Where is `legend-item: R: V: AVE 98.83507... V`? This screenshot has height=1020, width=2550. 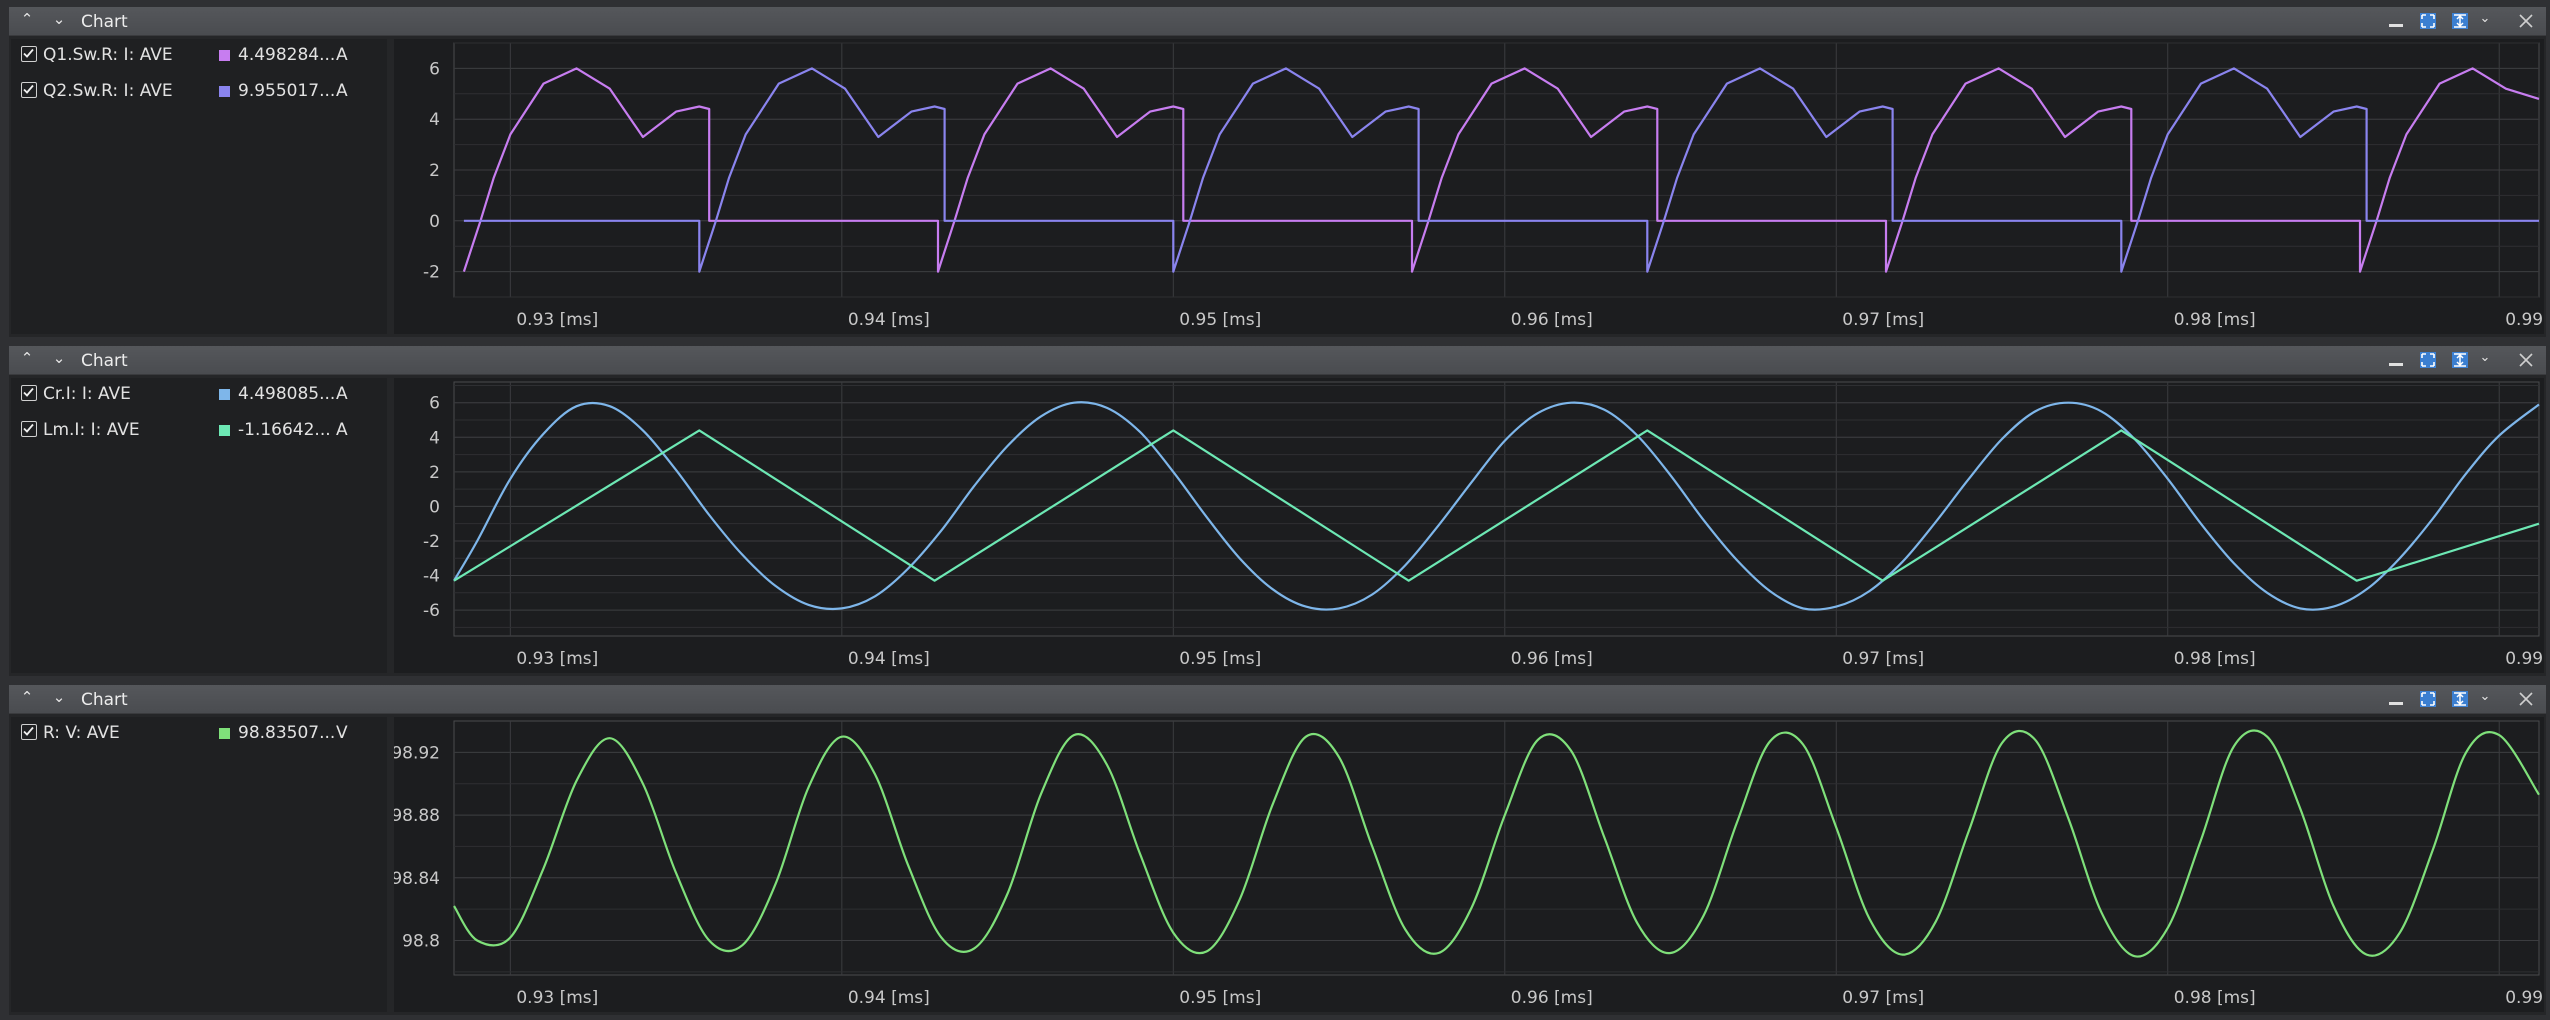
legend-item: R: V: AVE 98.83507... V is located at coordinates (199, 733).